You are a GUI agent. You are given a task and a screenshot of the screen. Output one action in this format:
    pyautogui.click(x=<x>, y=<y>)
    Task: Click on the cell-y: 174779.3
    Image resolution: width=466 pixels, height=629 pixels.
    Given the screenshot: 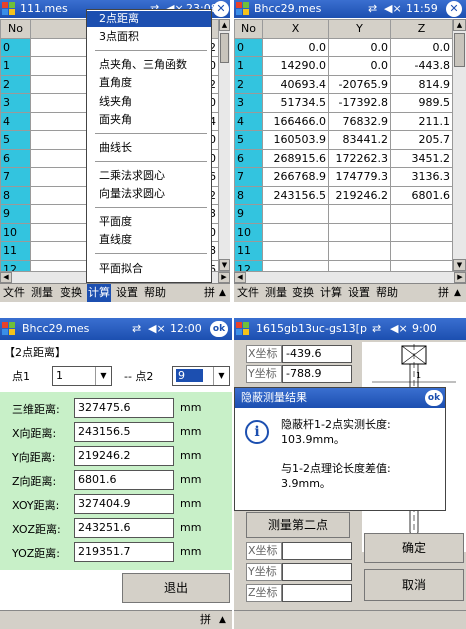 What is the action you would take?
    pyautogui.click(x=359, y=177)
    